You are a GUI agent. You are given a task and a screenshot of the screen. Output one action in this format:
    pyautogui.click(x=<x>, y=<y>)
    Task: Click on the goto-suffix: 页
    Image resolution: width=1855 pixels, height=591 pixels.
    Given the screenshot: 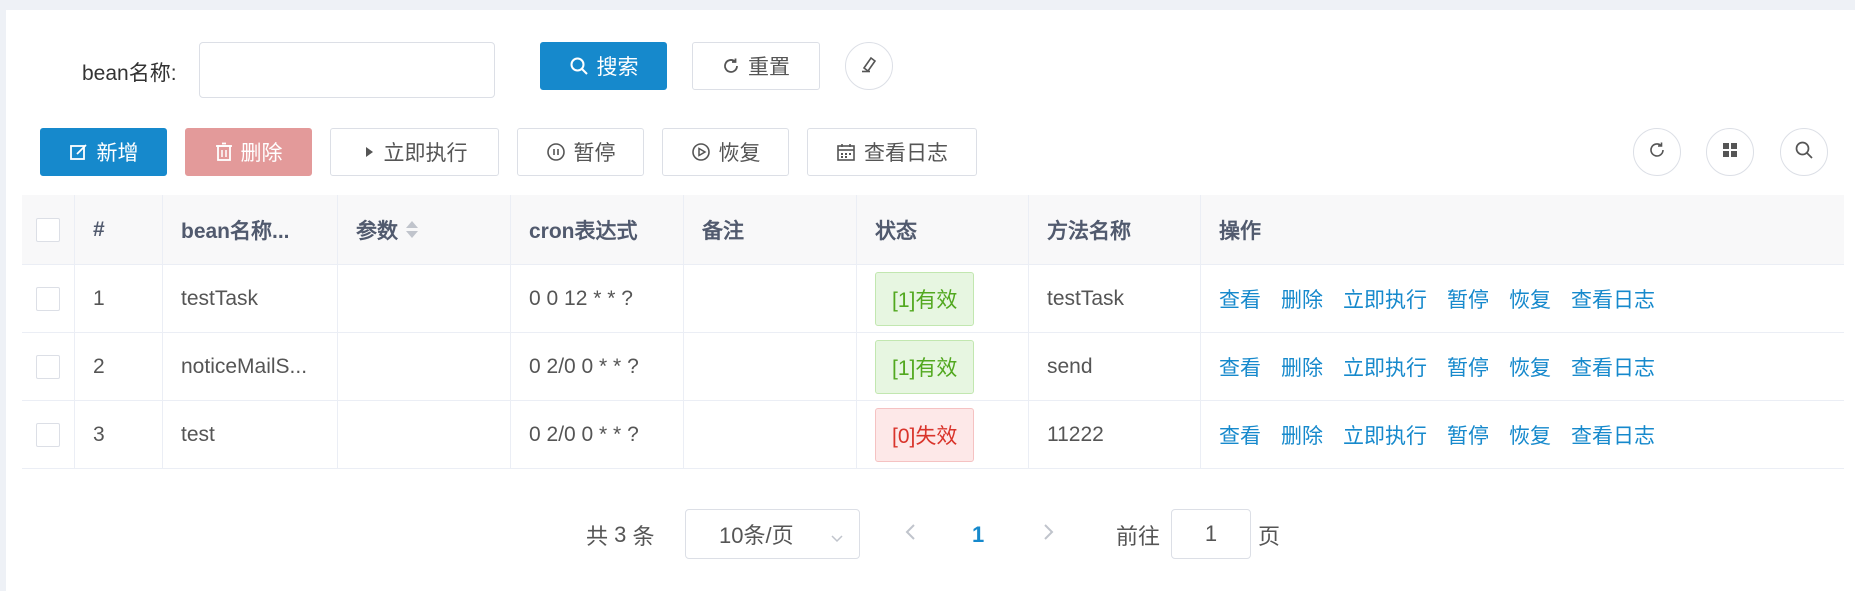 What is the action you would take?
    pyautogui.click(x=1269, y=536)
    